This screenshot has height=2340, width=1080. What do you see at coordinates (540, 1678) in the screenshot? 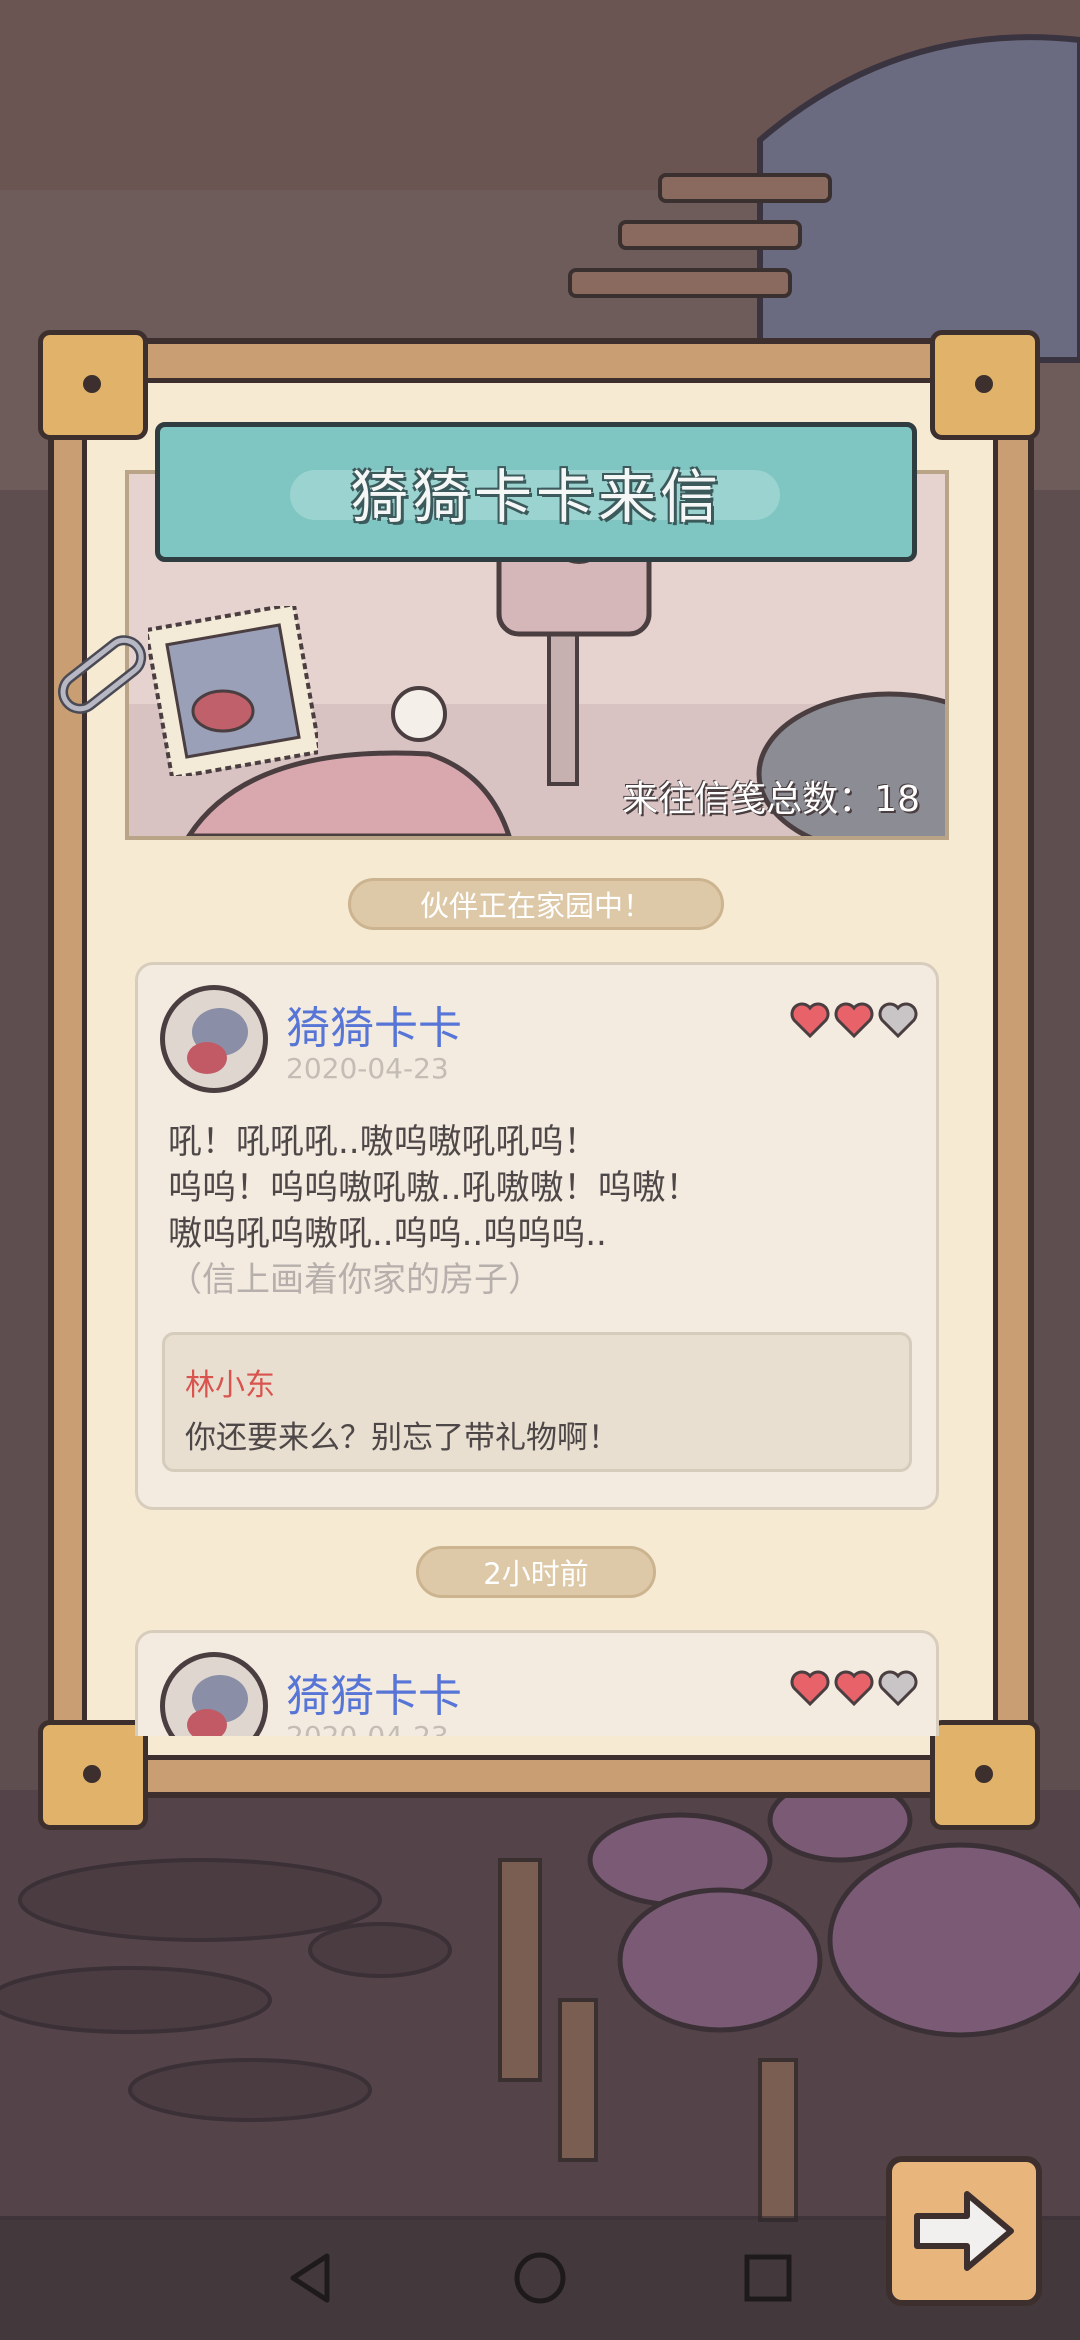
I see `letter-list-clip: 猗猗卡卡 2020-04-23` at bounding box center [540, 1678].